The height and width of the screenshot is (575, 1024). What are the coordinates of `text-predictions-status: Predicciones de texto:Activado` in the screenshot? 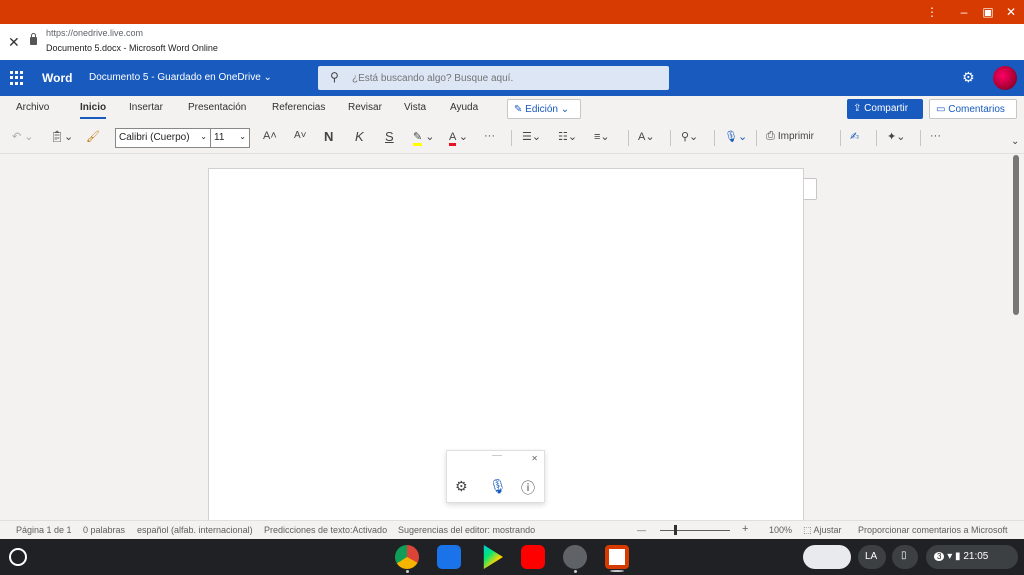 It's located at (325, 530).